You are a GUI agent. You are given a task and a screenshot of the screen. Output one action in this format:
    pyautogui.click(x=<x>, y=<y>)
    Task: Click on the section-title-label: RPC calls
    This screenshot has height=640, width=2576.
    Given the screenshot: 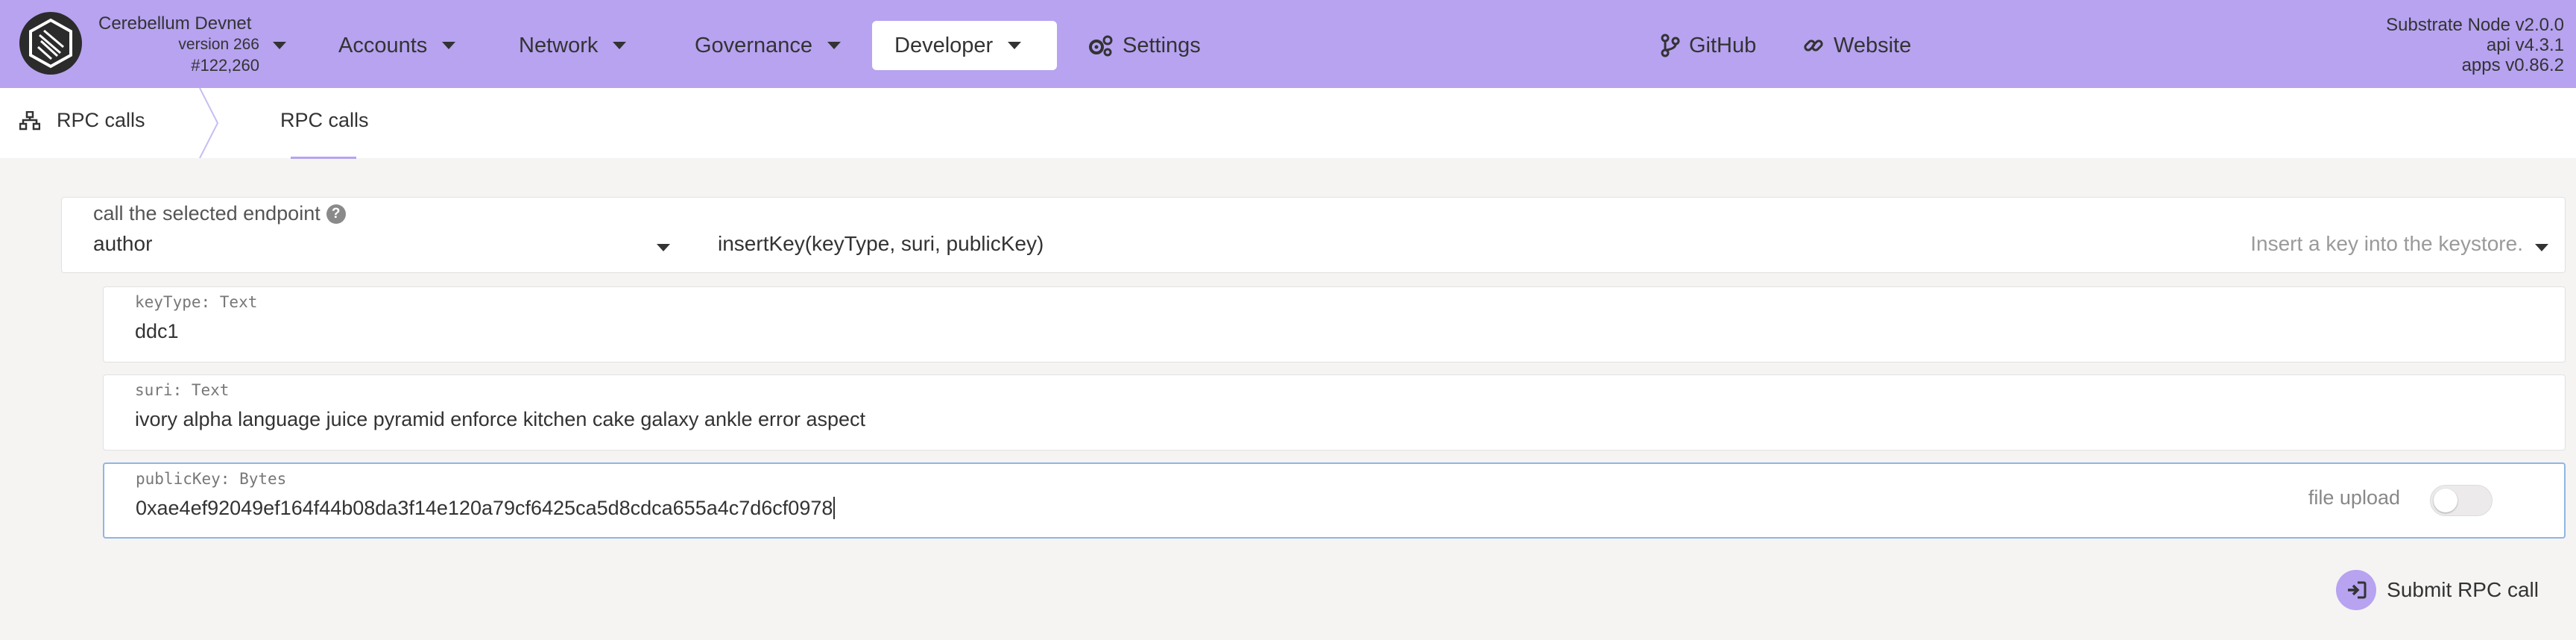 What is the action you would take?
    pyautogui.click(x=101, y=120)
    